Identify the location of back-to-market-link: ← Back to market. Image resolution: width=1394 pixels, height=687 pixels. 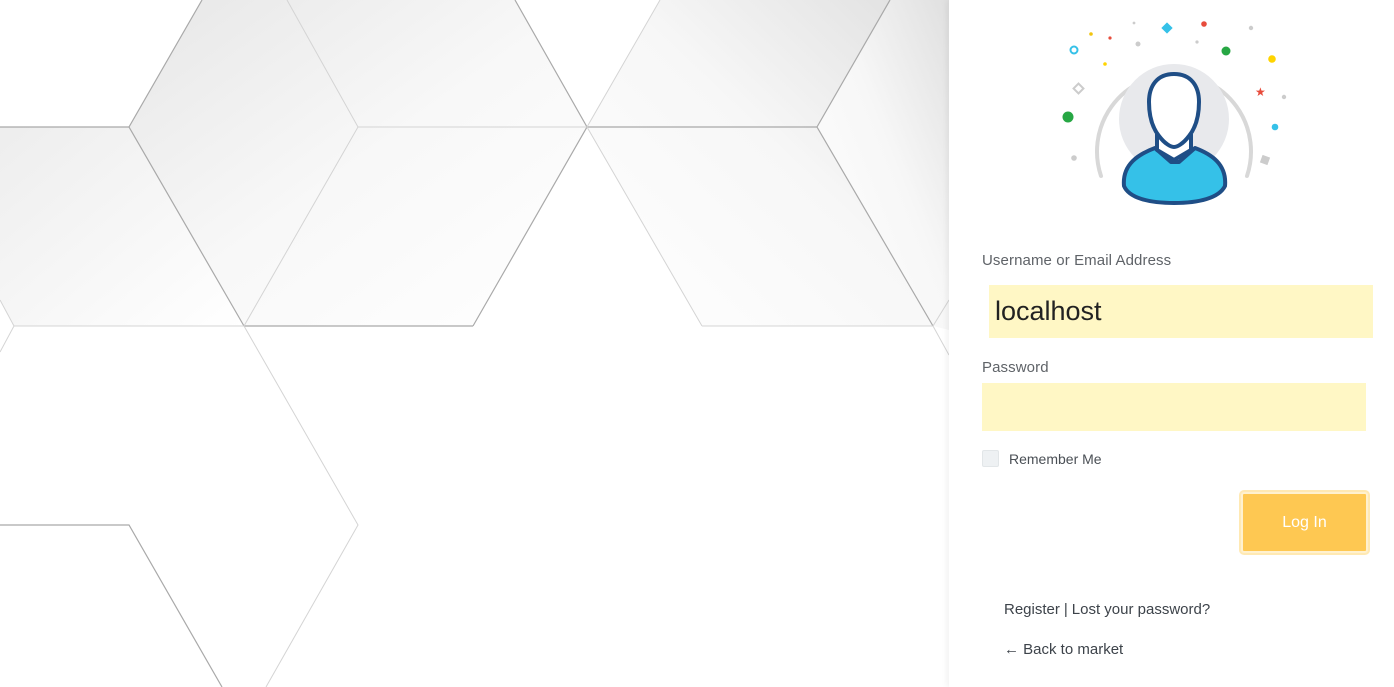
(1063, 649).